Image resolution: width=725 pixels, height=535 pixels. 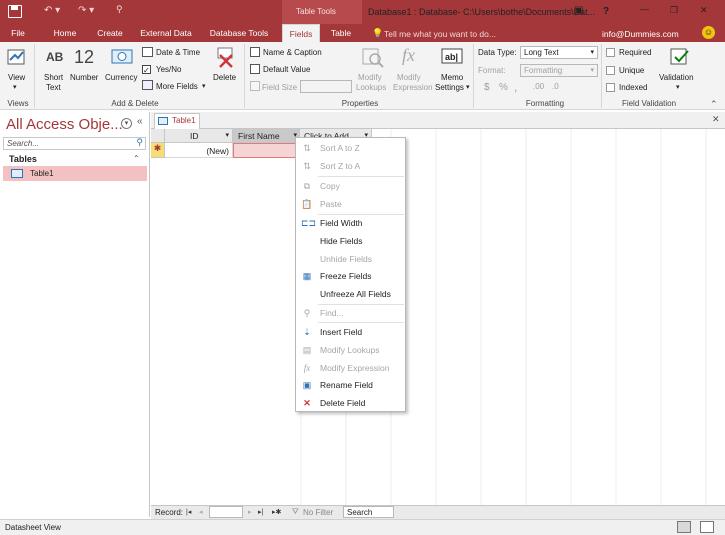 I want to click on datasheet-view-icon, so click(x=684, y=527).